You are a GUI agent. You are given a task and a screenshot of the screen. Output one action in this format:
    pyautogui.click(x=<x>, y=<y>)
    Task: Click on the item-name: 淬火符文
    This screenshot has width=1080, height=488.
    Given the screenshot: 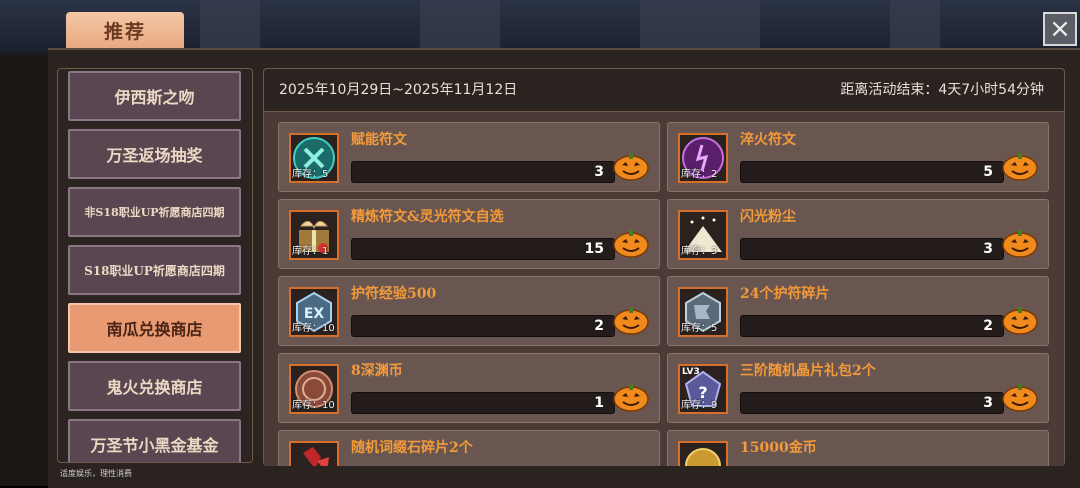 What is the action you would take?
    pyautogui.click(x=768, y=140)
    